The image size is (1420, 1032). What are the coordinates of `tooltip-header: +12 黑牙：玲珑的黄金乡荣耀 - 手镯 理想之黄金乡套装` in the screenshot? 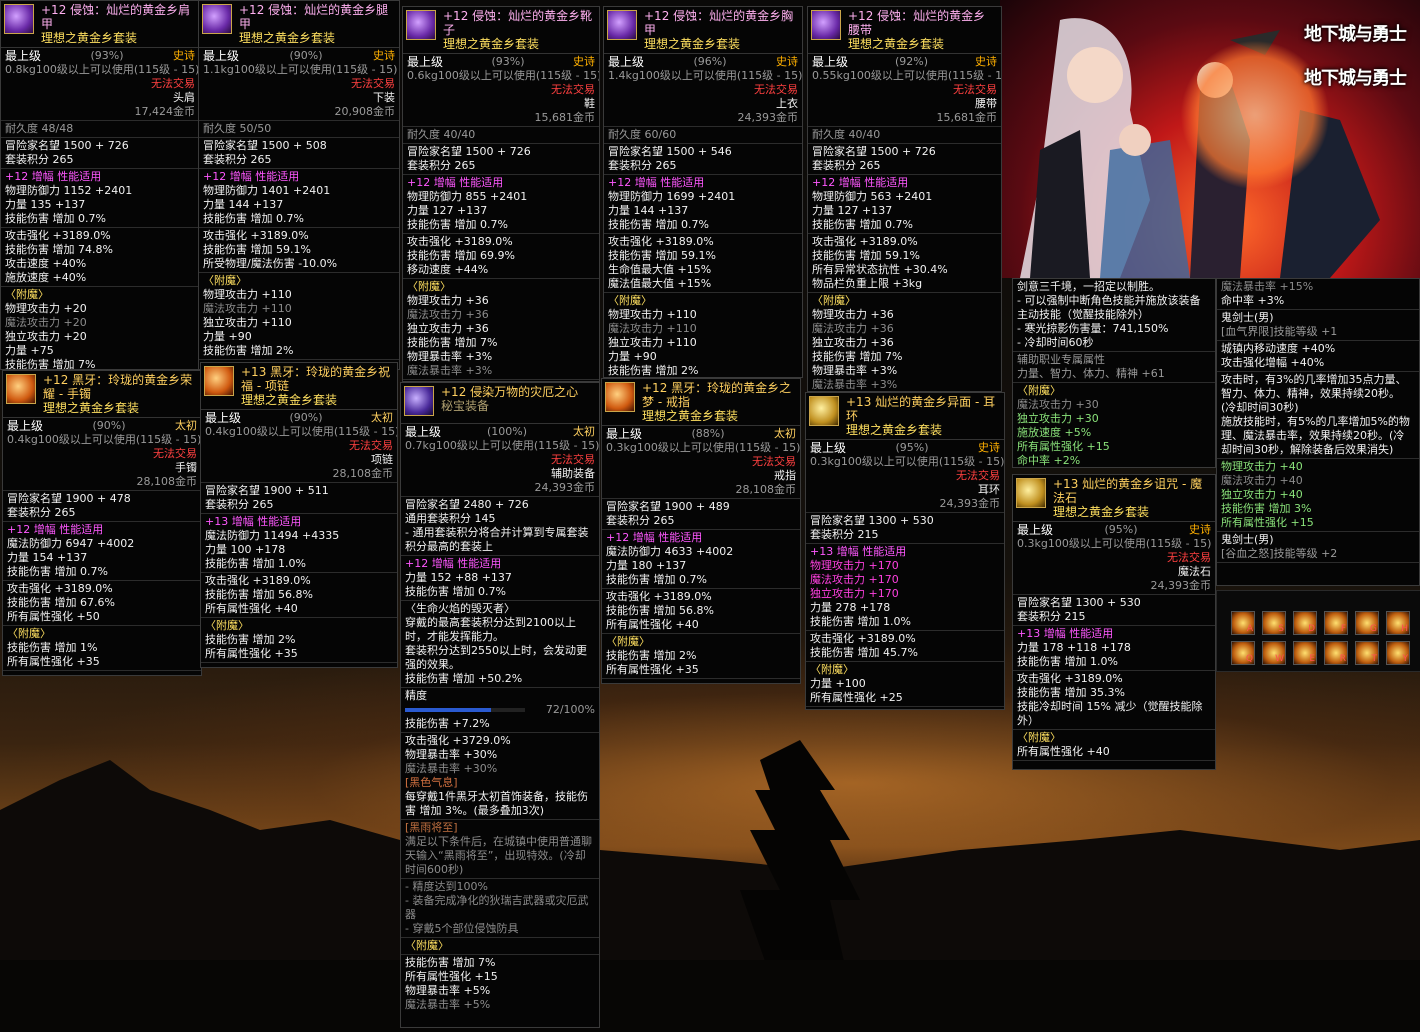 It's located at (102, 394).